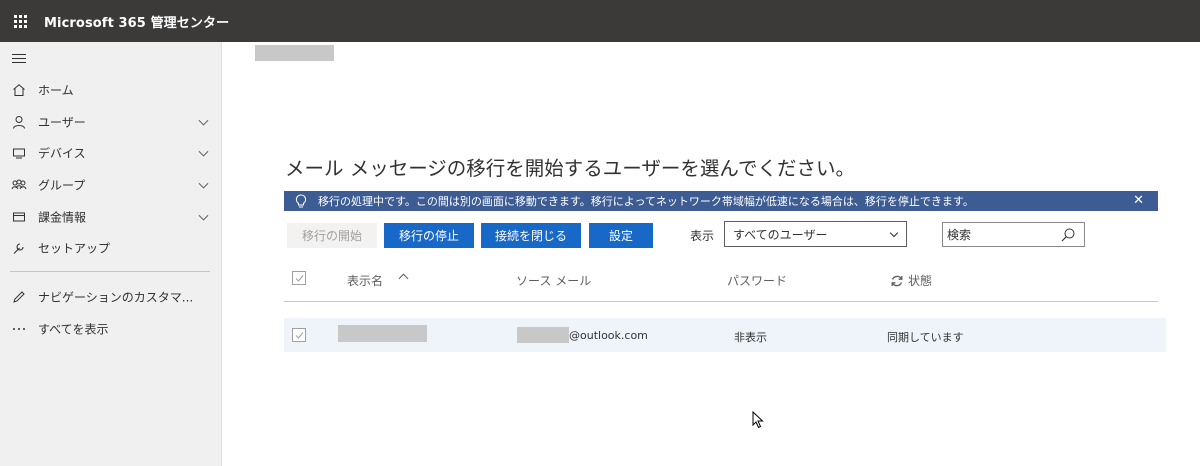 The width and height of the screenshot is (1200, 466). I want to click on sidebar-footer-nav: ナビゲーションのカスタマ... すべてを表示, so click(110, 312).